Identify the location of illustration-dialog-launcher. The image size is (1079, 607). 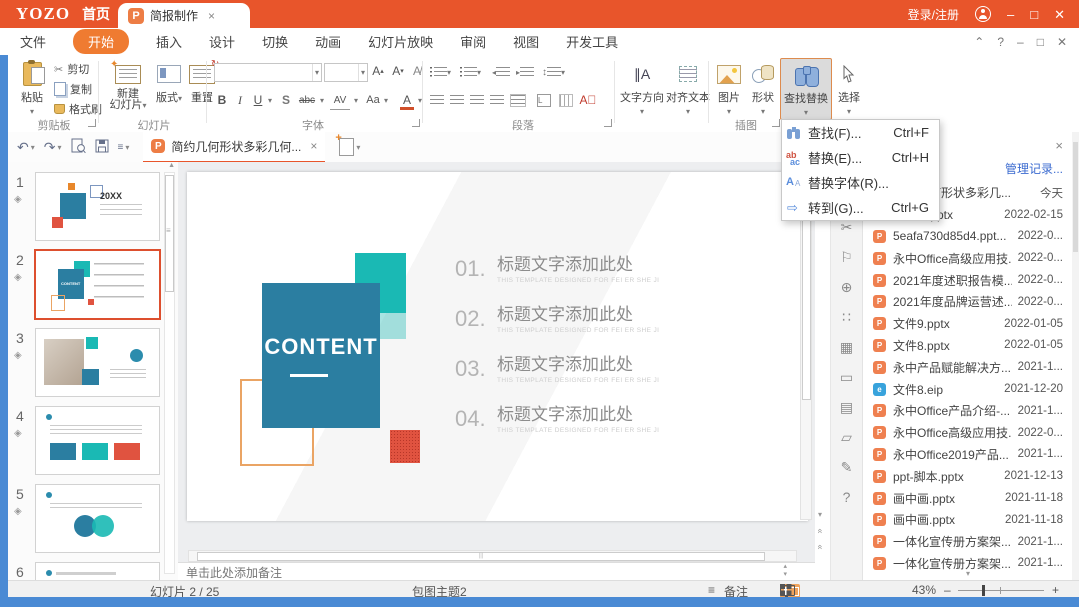
(776, 123).